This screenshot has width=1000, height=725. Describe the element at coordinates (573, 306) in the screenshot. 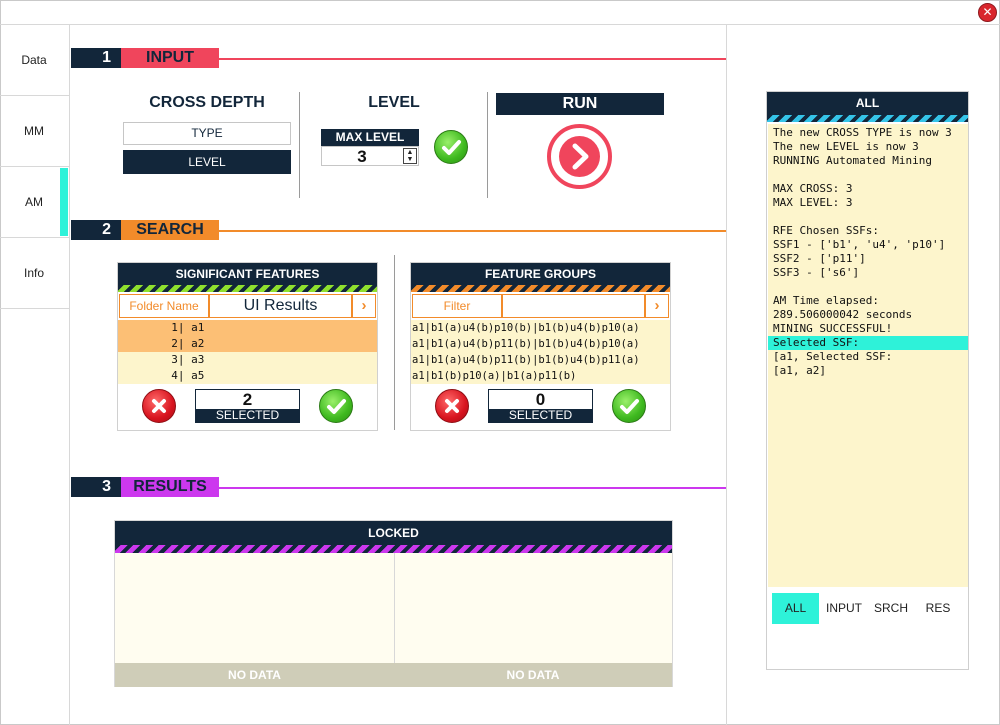

I see `filter-input` at that location.